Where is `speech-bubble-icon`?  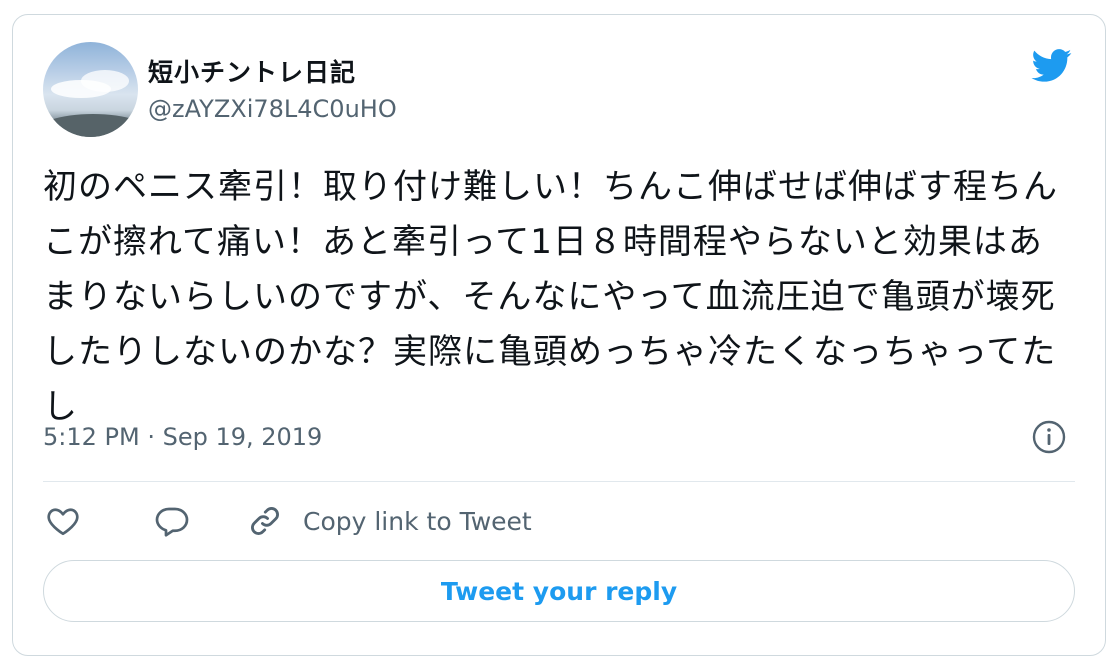 speech-bubble-icon is located at coordinates (172, 522).